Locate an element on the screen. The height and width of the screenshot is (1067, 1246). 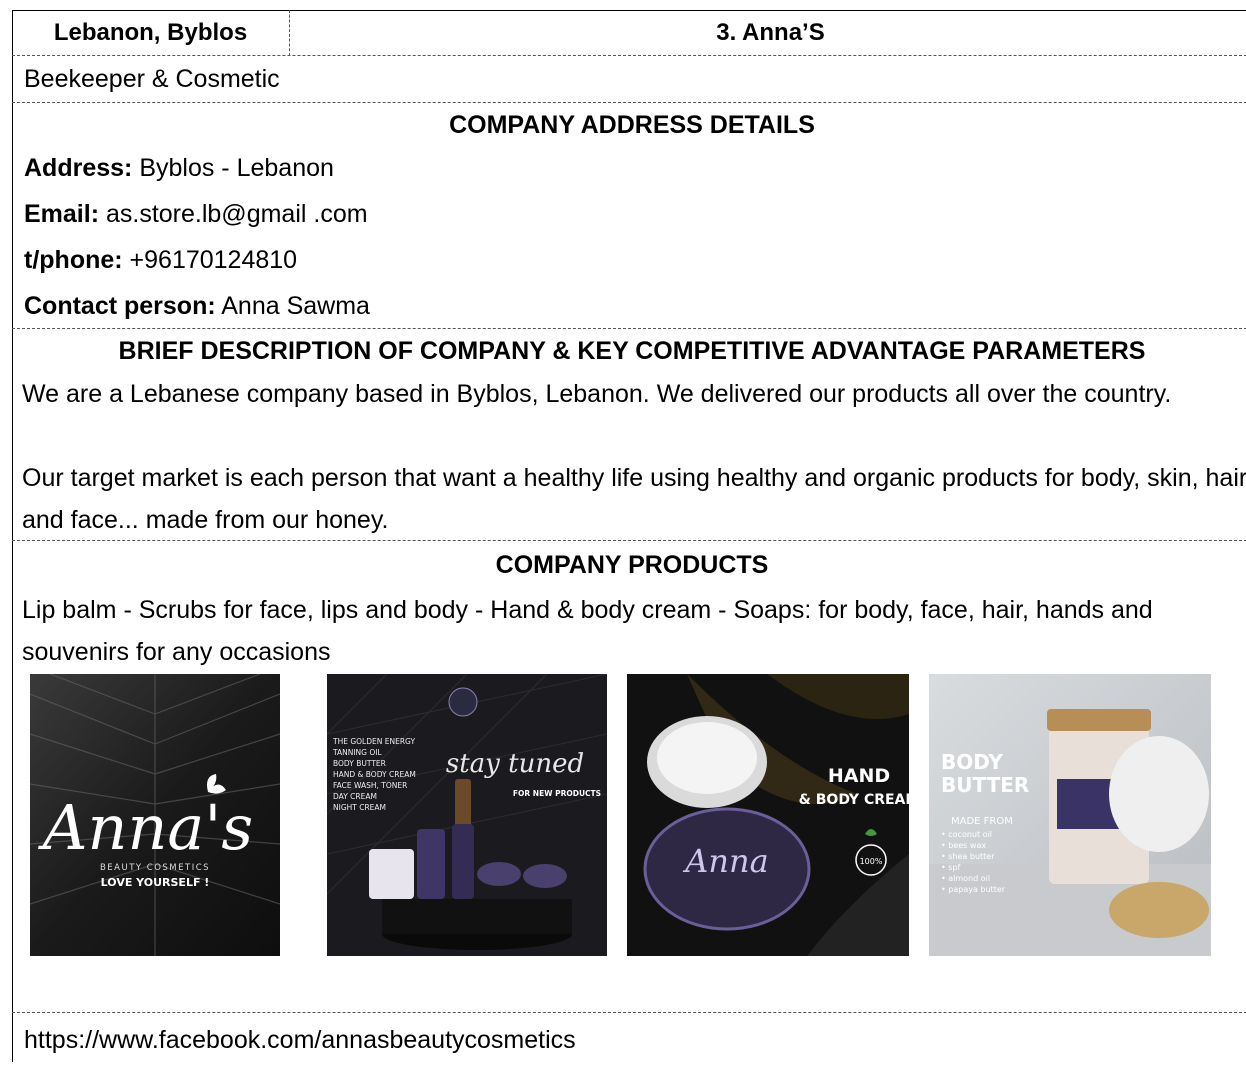
stay-tuned-text: stay tuned is located at coordinates (515, 764).